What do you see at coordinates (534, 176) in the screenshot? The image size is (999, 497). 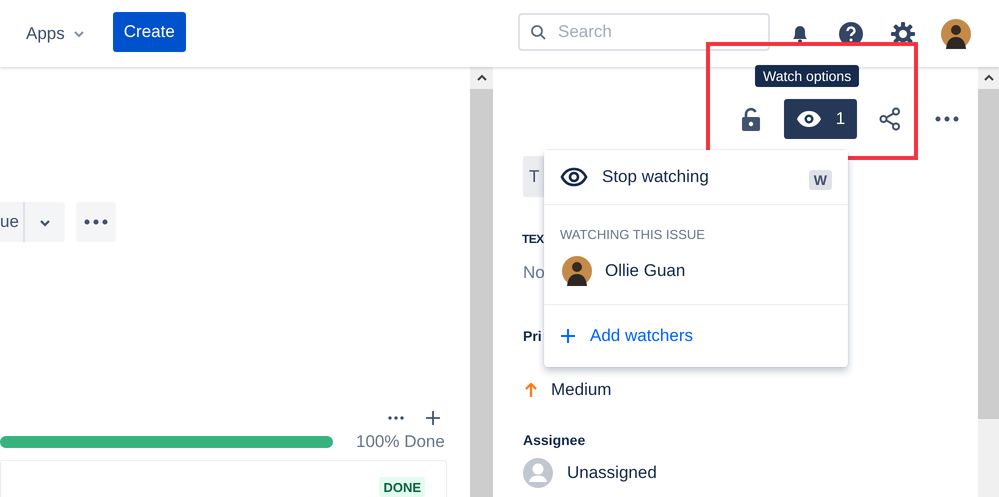 I see `issue-type-button: T` at bounding box center [534, 176].